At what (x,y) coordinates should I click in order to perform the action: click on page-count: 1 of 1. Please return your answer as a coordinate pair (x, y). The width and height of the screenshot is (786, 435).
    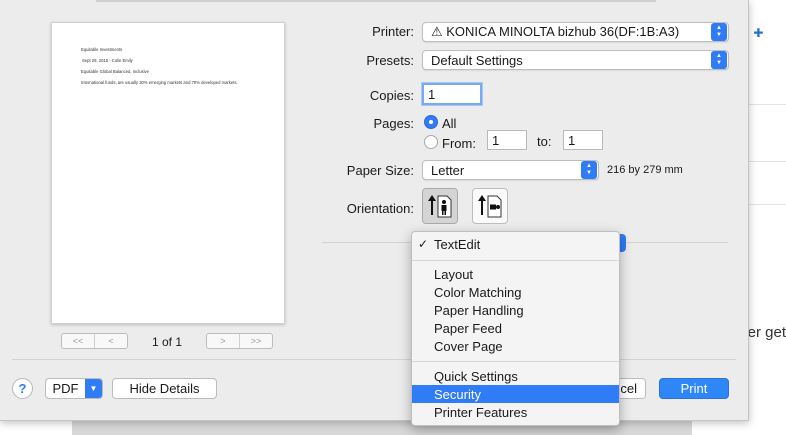
    Looking at the image, I should click on (167, 342).